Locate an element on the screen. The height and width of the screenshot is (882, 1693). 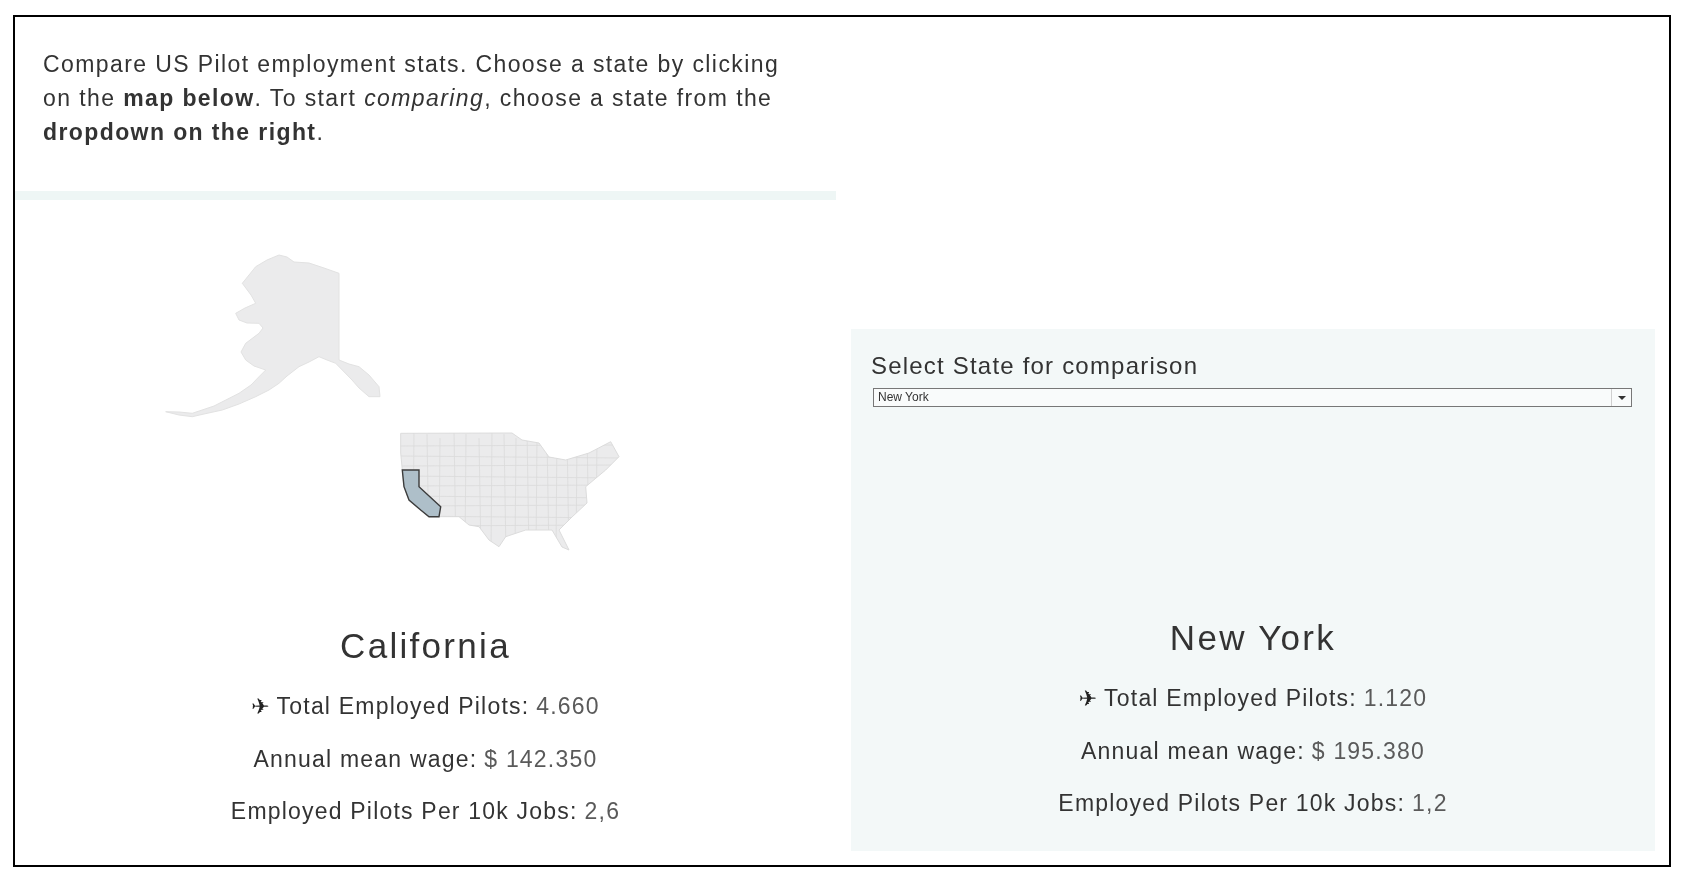
stat-value: 4.660 is located at coordinates (568, 706).